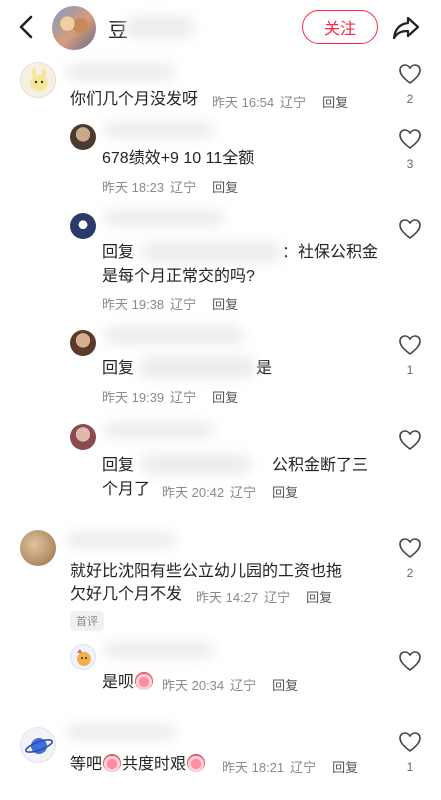  Describe the element at coordinates (74, 28) in the screenshot. I see `author-avatar` at that location.